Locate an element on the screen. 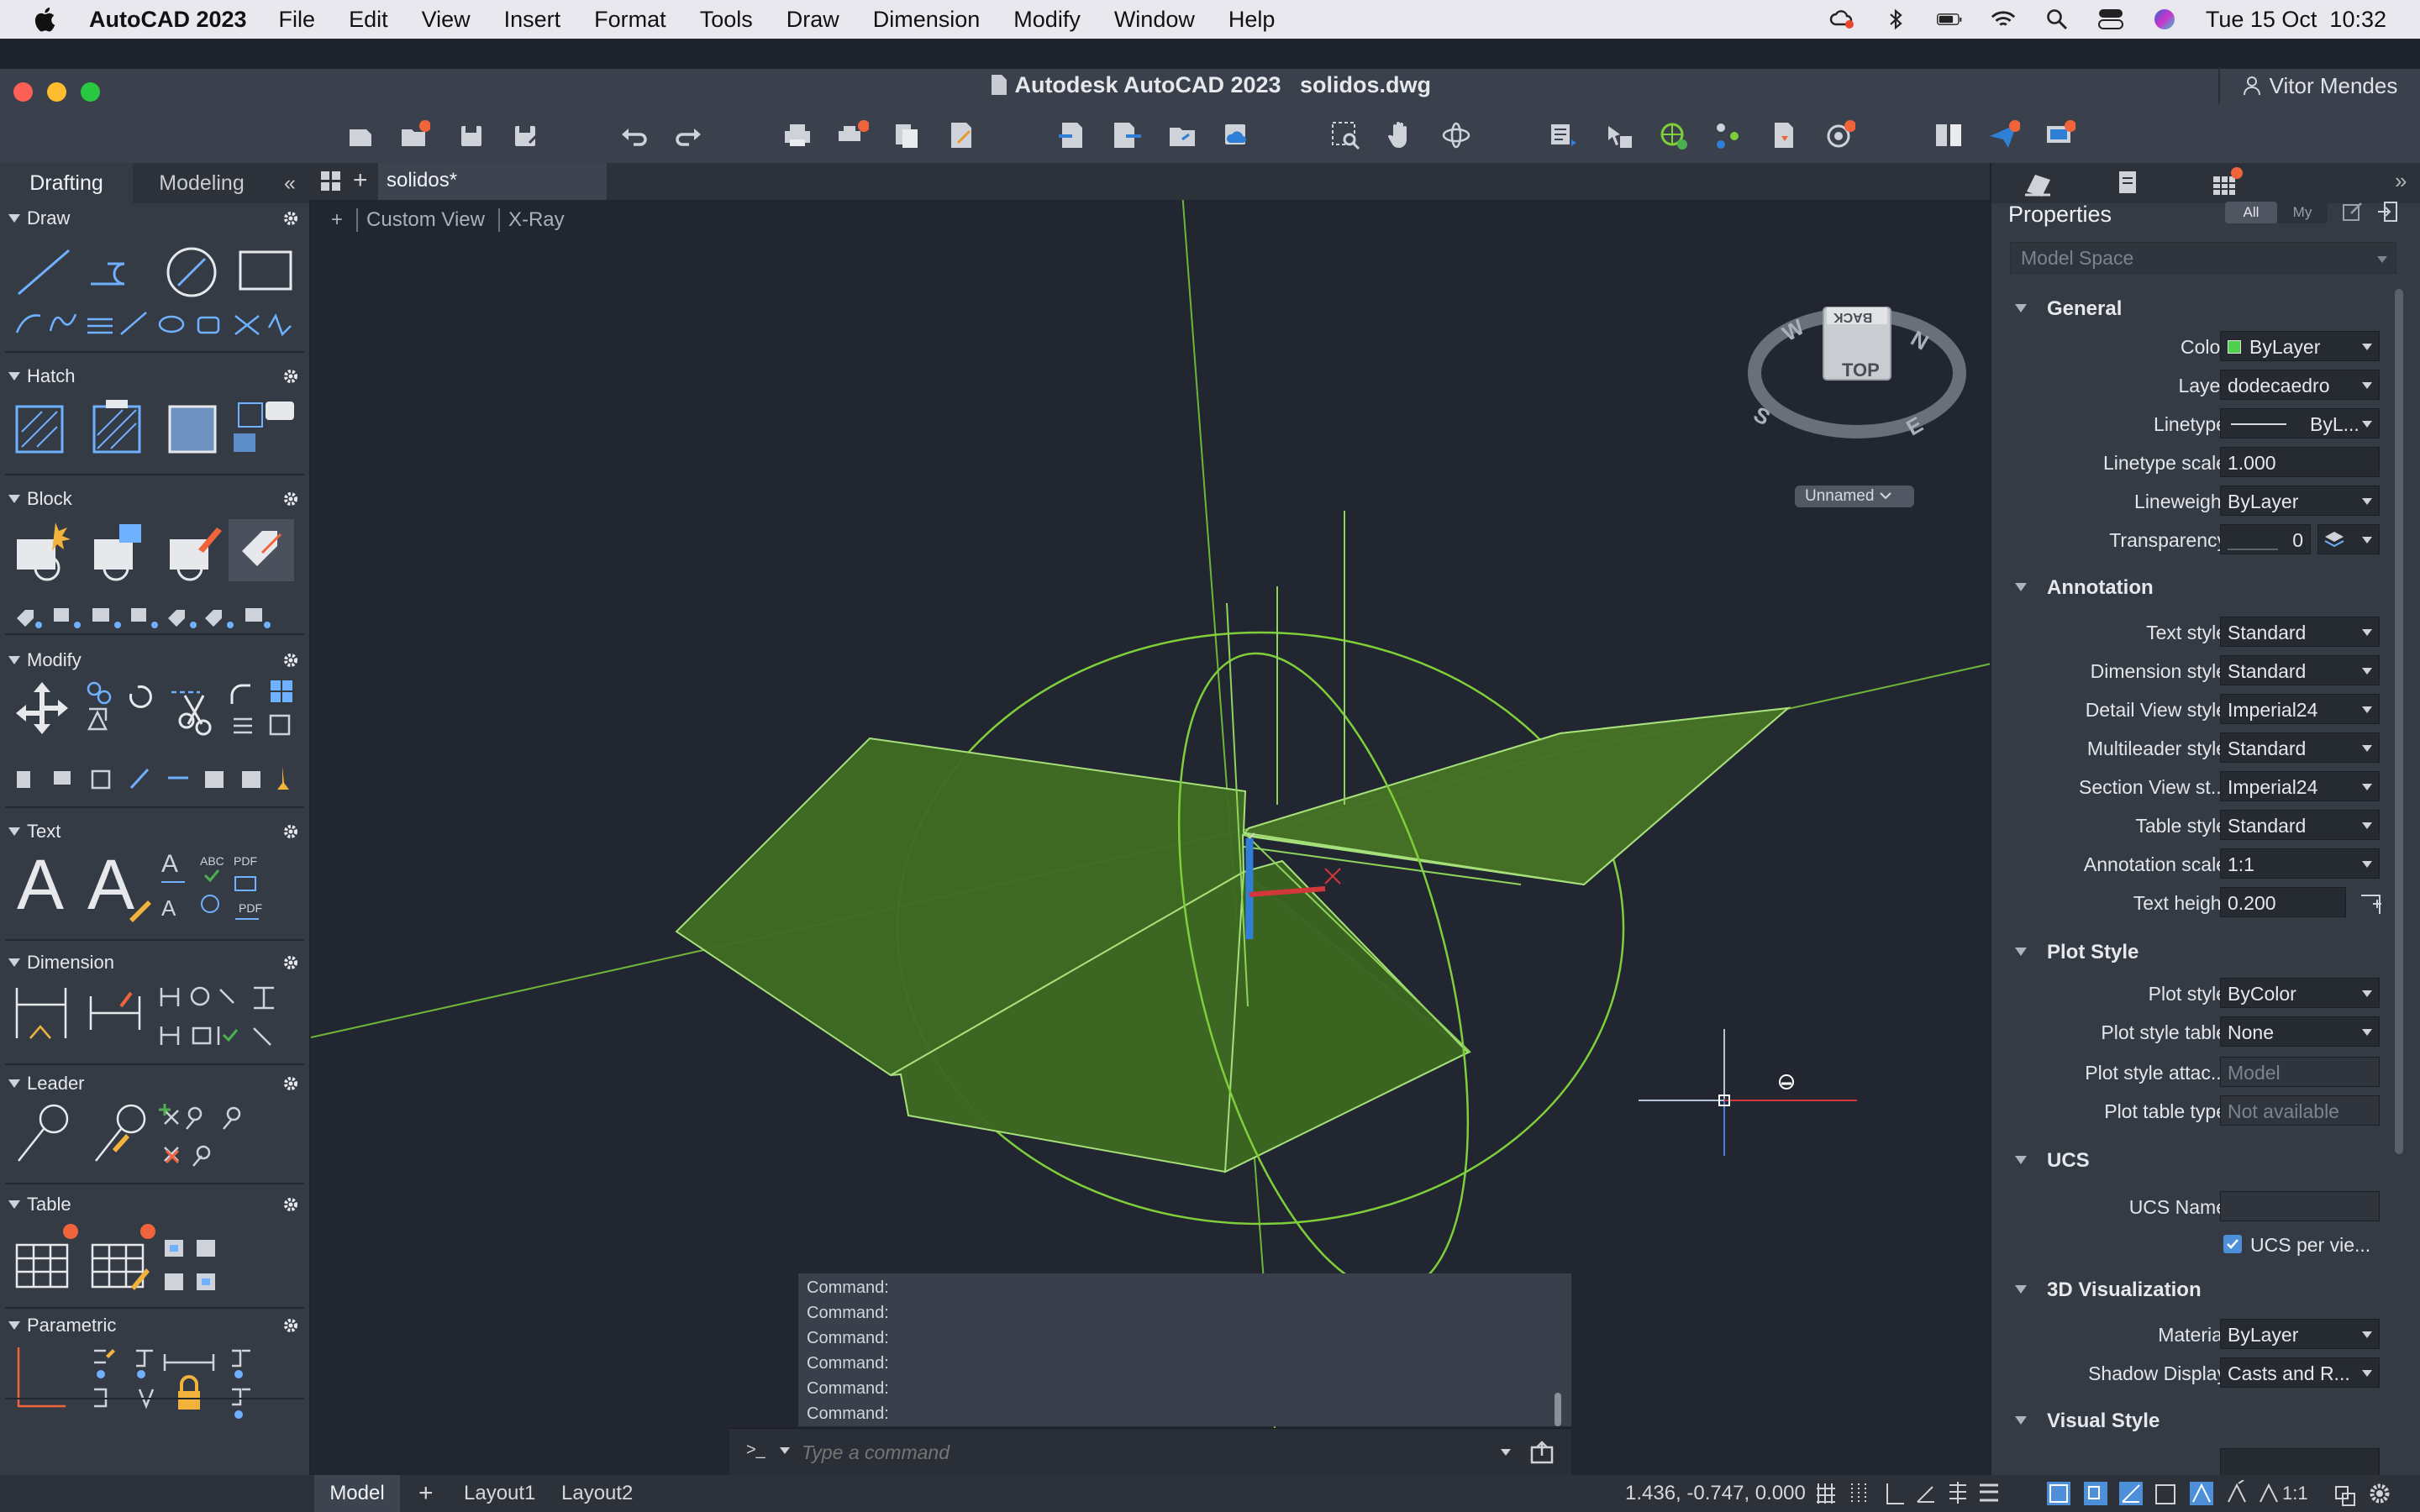 Image resolution: width=2420 pixels, height=1512 pixels. transparency-field: 0 is located at coordinates (2266, 539).